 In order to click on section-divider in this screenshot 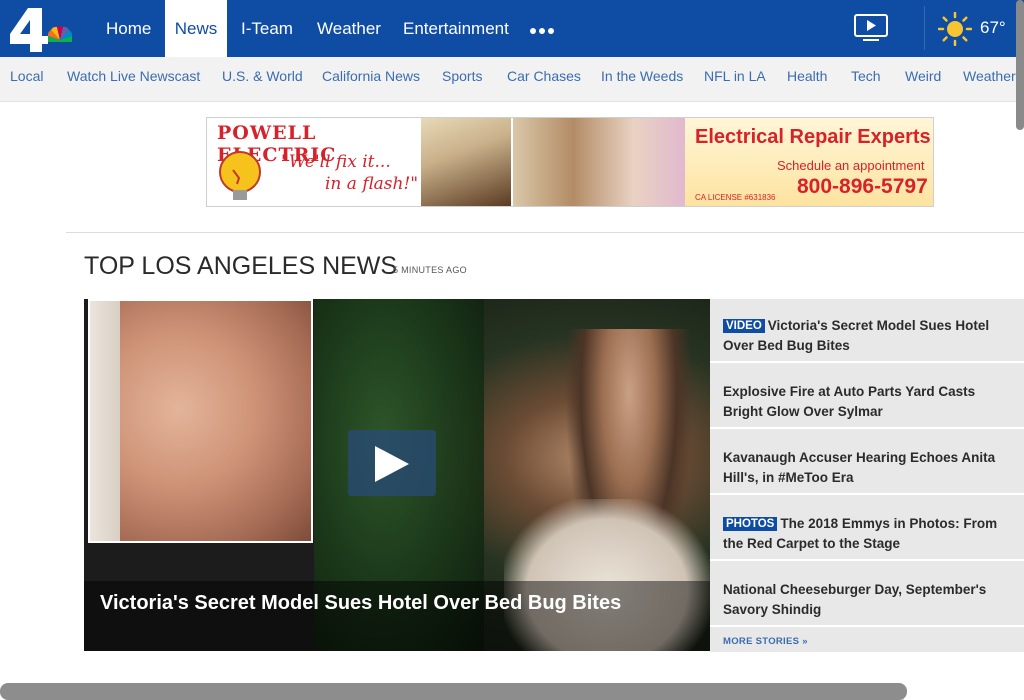, I will do `click(545, 232)`.